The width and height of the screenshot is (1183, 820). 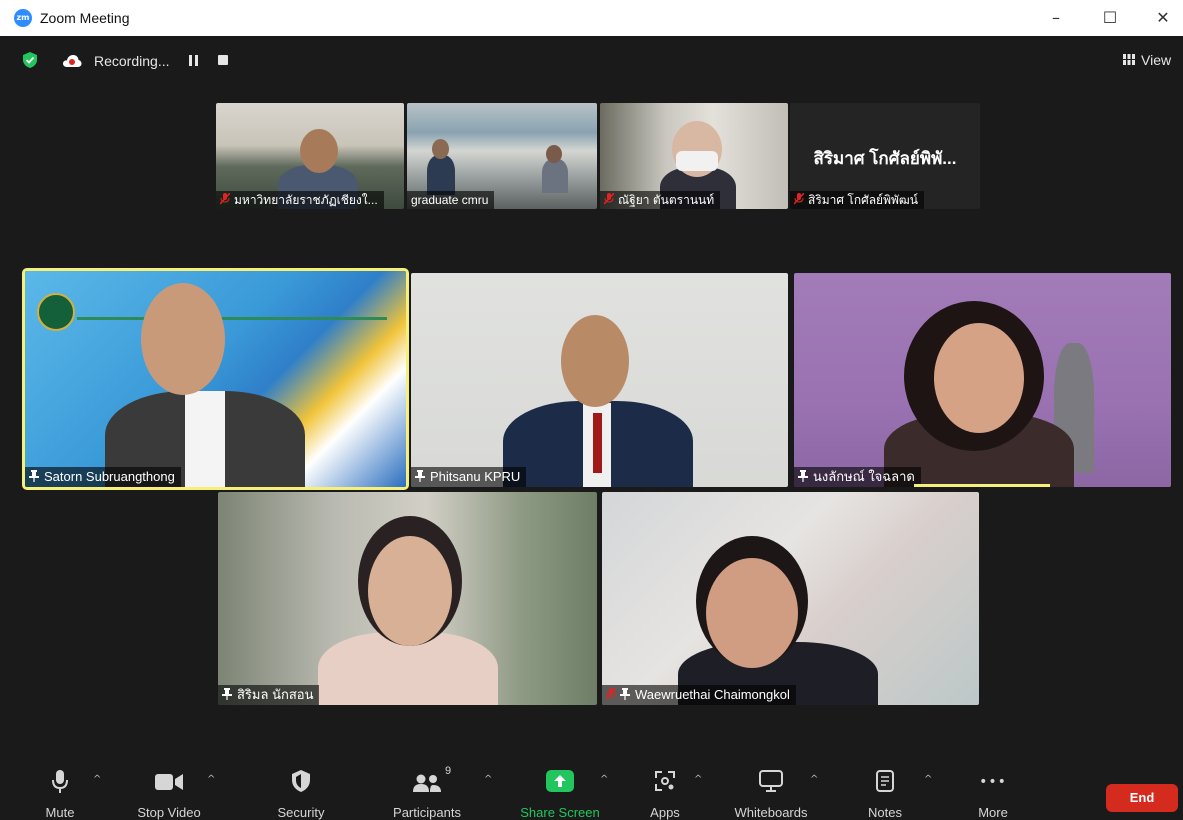 I want to click on share-screen-button: Share Screen, so click(x=560, y=790).